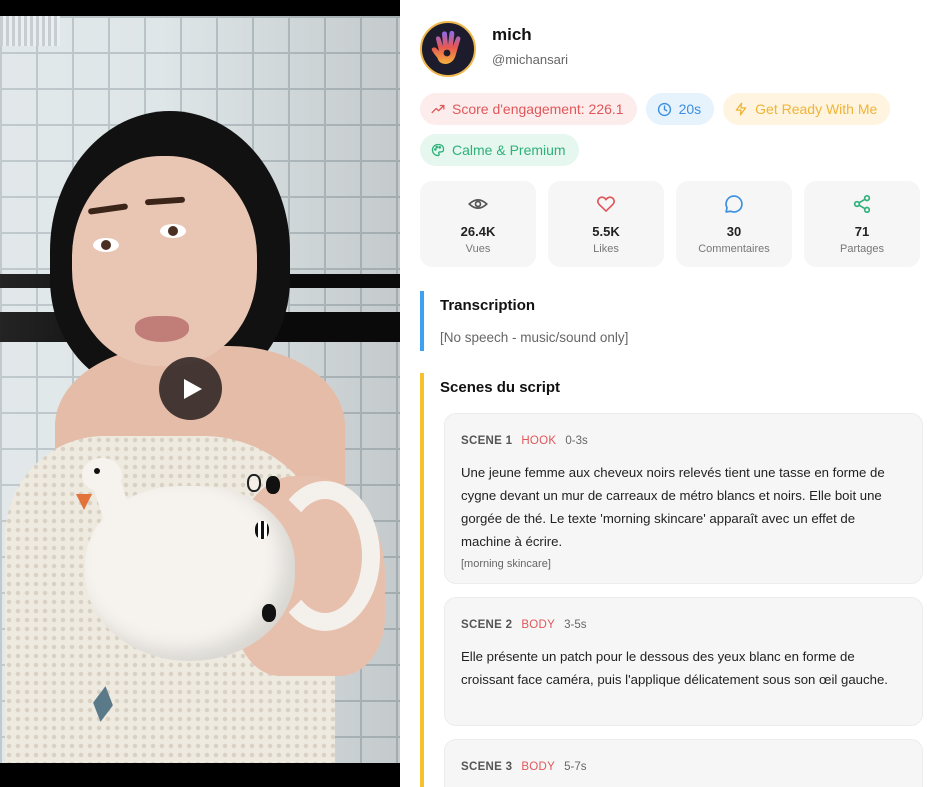 This screenshot has height=787, width=927. Describe the element at coordinates (494, 49) in the screenshot. I see `creator-profile: mich @michansari` at that location.